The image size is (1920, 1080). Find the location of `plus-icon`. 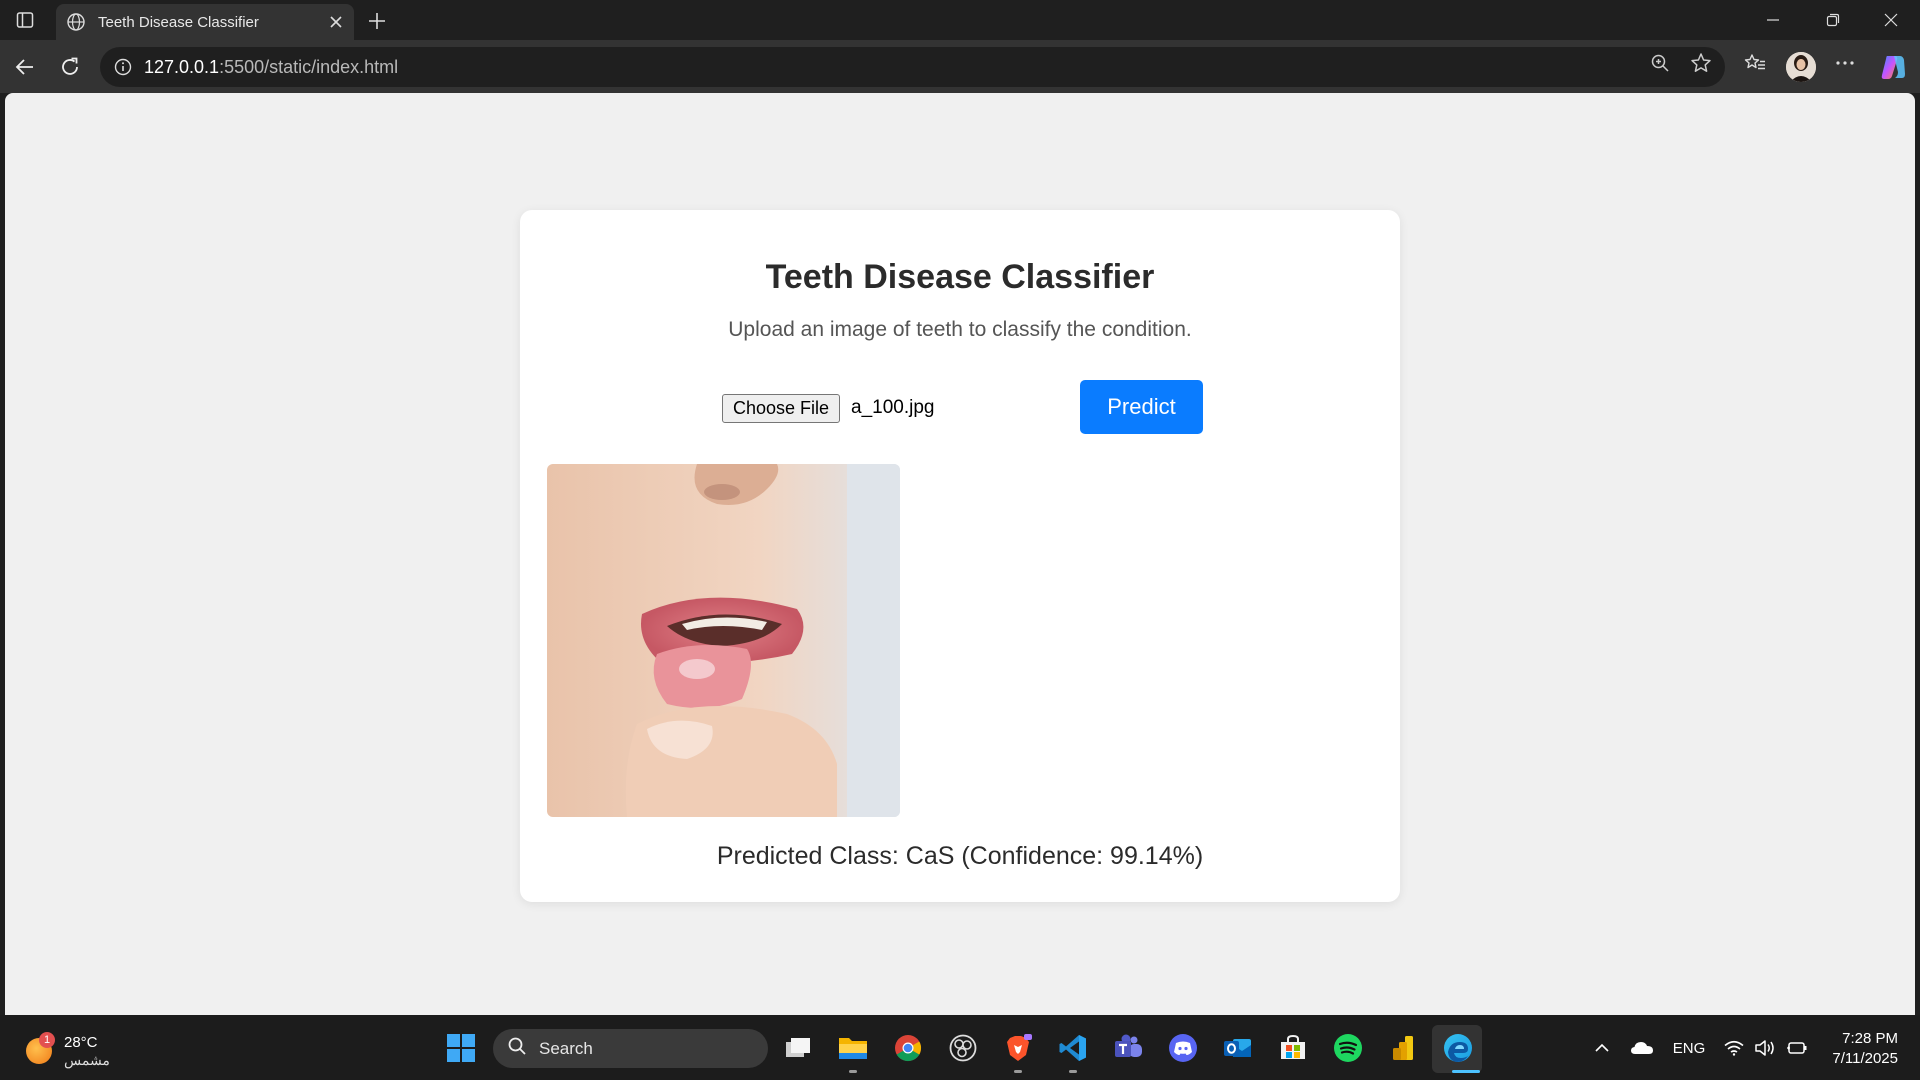

plus-icon is located at coordinates (377, 21).